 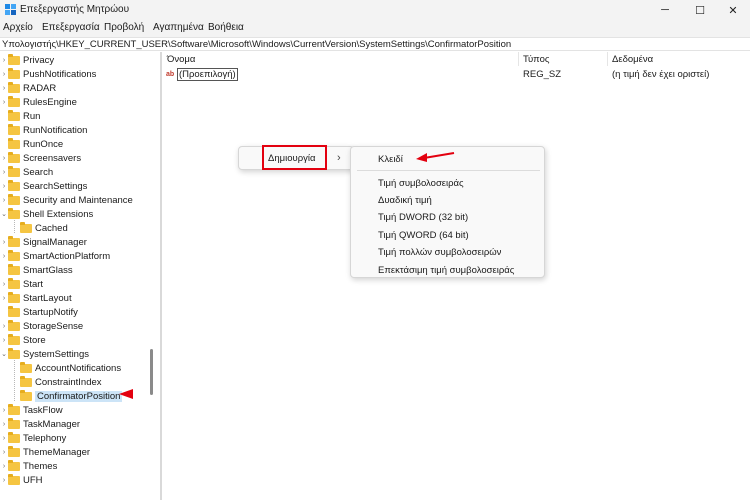 I want to click on tree-item-label: TaskManager, so click(x=52, y=424).